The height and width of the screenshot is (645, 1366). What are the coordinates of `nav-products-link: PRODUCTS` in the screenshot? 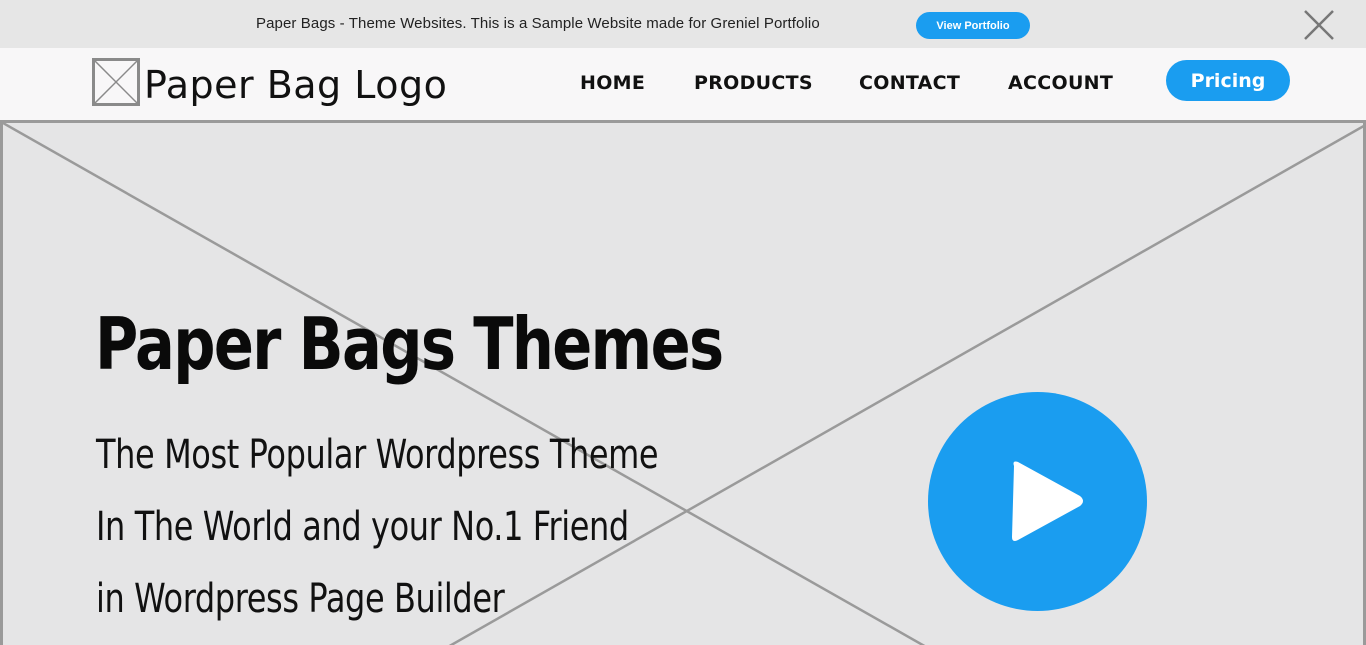 It's located at (753, 83).